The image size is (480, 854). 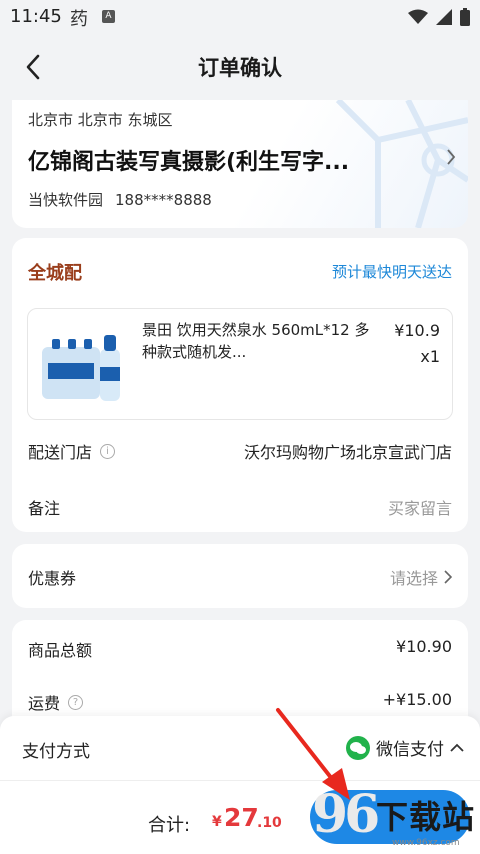 I want to click on watermark-logo: 96 下载站 www.96xz.com, so click(x=396, y=820).